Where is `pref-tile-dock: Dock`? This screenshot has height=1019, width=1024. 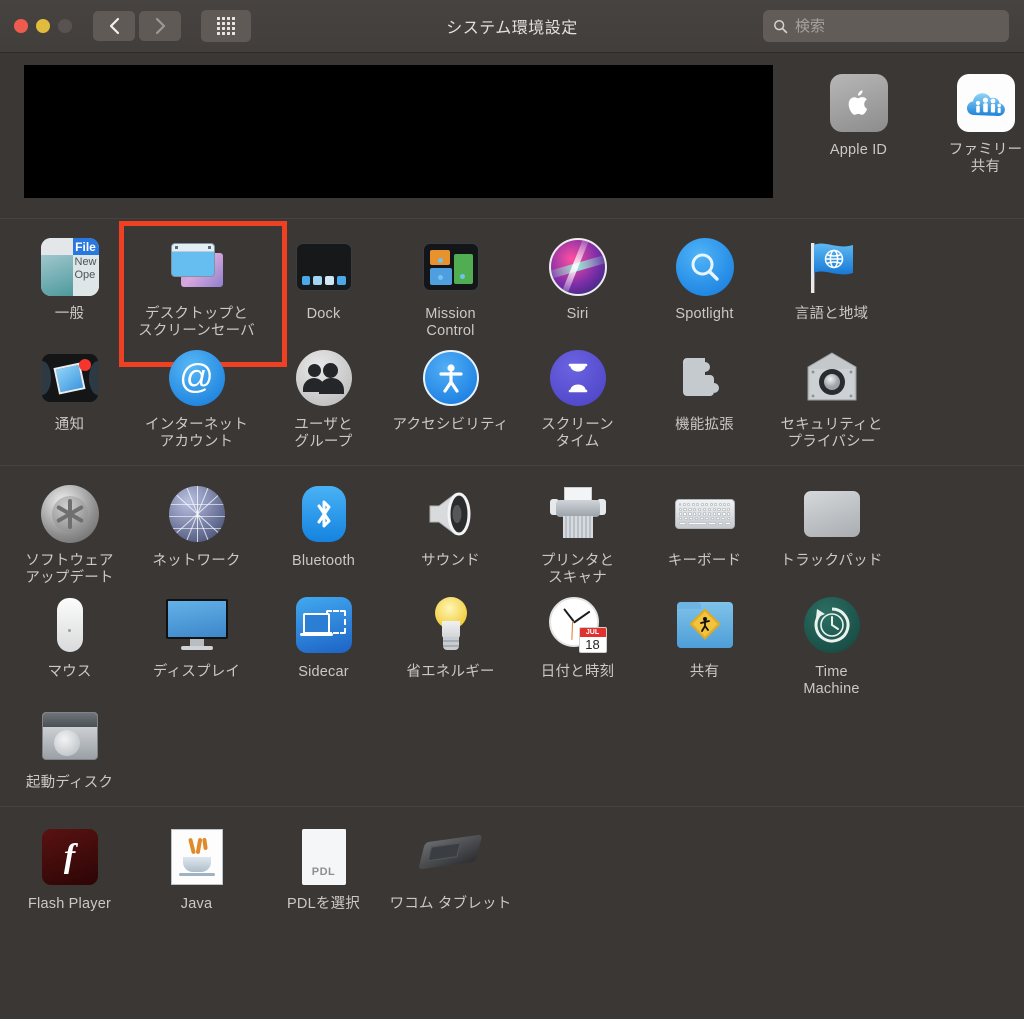
pref-tile-dock: Dock is located at coordinates (323, 284).